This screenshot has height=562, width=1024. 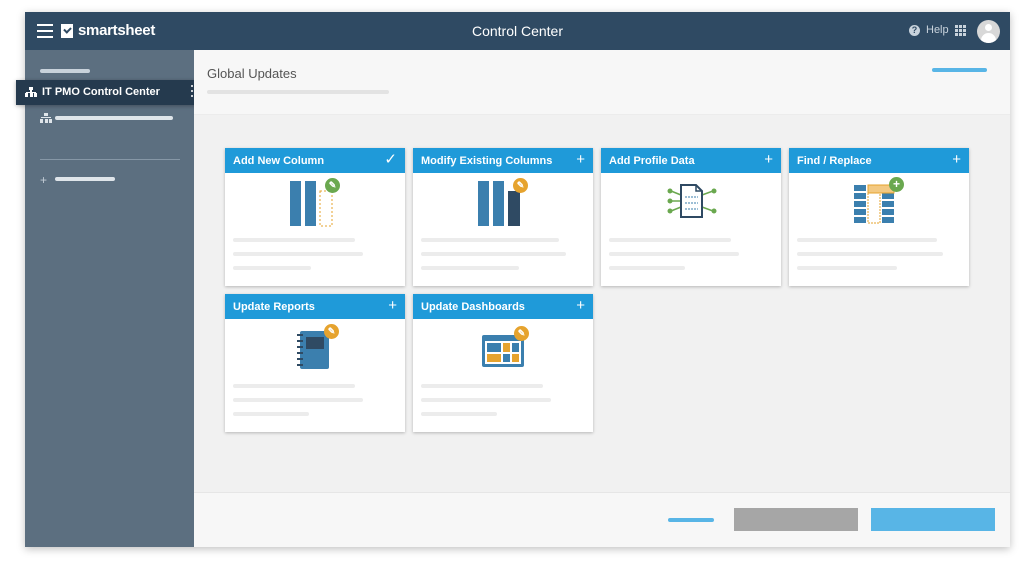 I want to click on avatar, so click(x=988, y=31).